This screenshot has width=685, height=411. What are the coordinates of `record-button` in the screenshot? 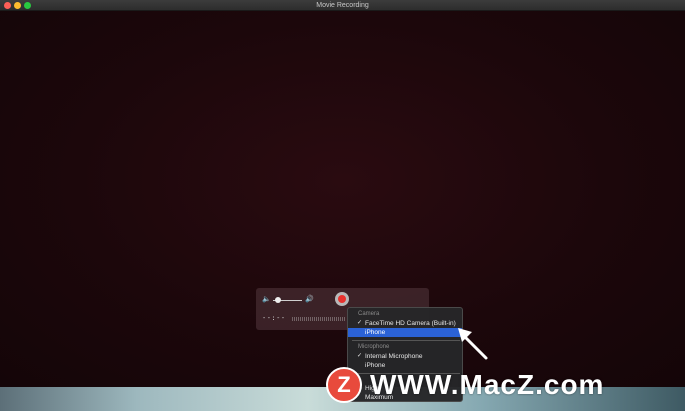 It's located at (342, 299).